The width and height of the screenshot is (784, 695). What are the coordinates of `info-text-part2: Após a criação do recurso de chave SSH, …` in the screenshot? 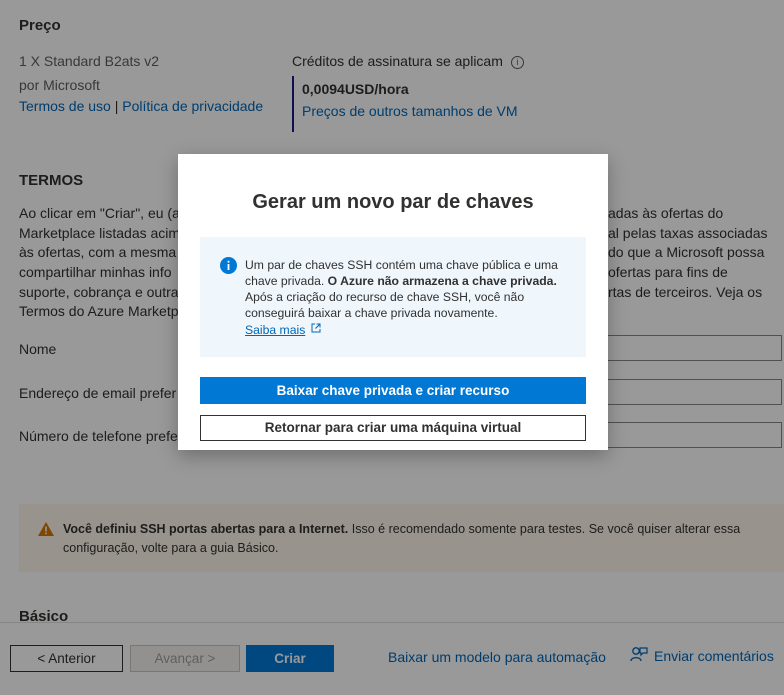 It's located at (385, 305).